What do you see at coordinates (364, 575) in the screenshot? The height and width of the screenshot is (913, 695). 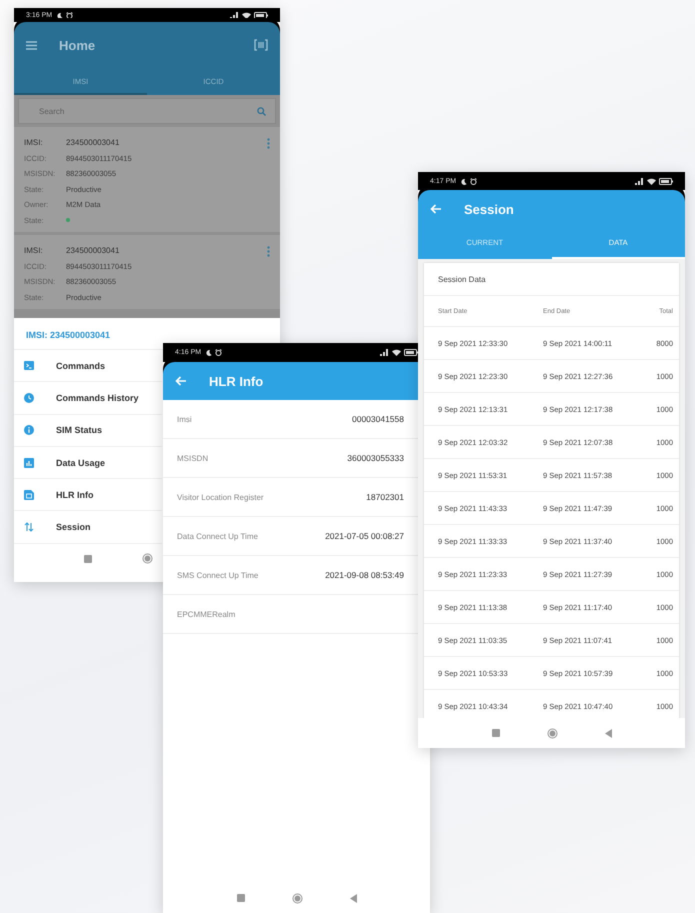 I see `info-value: 2021-09-08 08:53:49` at bounding box center [364, 575].